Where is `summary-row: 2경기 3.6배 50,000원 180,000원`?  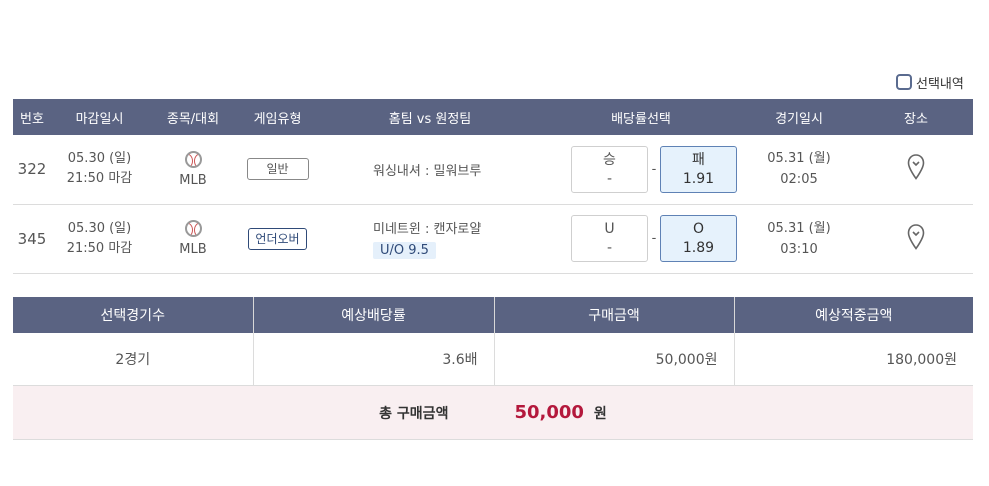 summary-row: 2경기 3.6배 50,000원 180,000원 is located at coordinates (493, 359).